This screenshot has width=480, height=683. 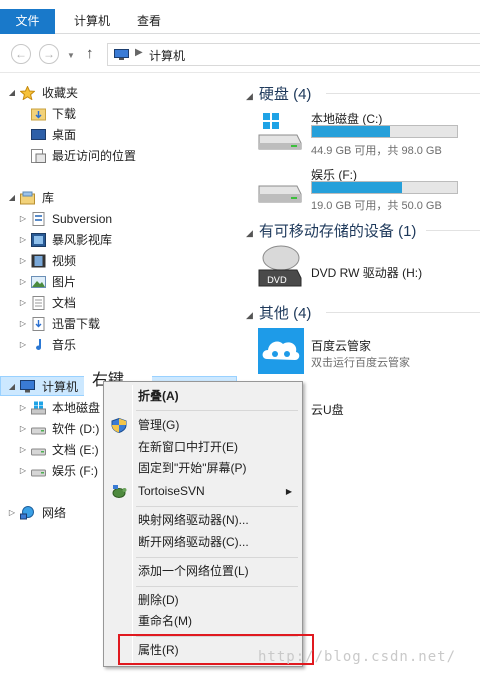 What do you see at coordinates (82, 219) in the screenshot?
I see `tree-label: Subversion` at bounding box center [82, 219].